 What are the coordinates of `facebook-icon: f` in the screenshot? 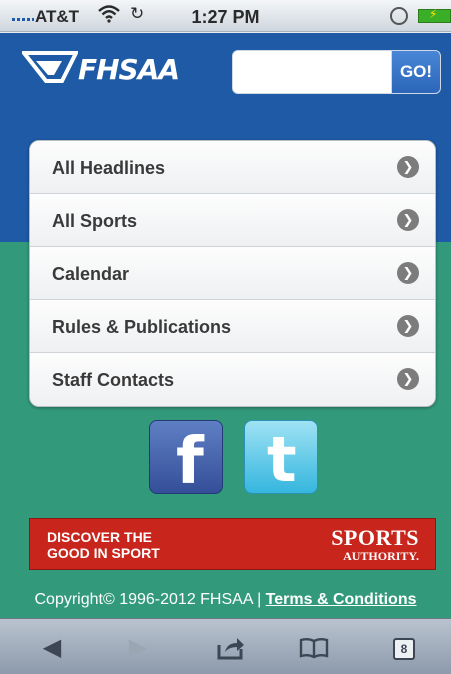 It's located at (186, 459).